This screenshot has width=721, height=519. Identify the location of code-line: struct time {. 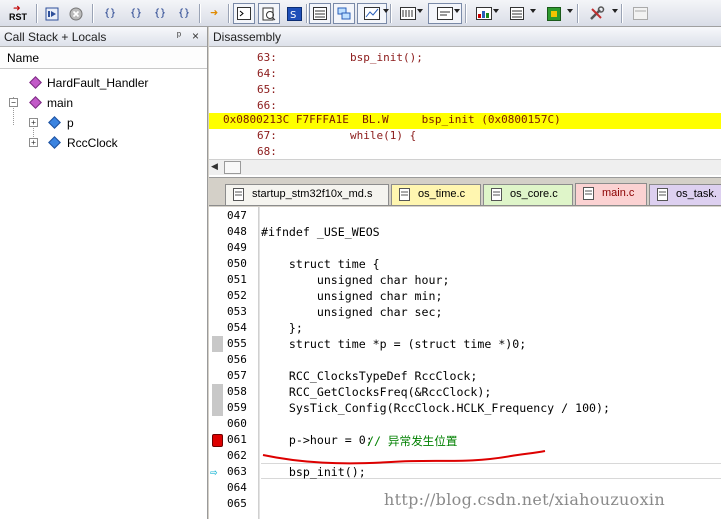
(491, 264).